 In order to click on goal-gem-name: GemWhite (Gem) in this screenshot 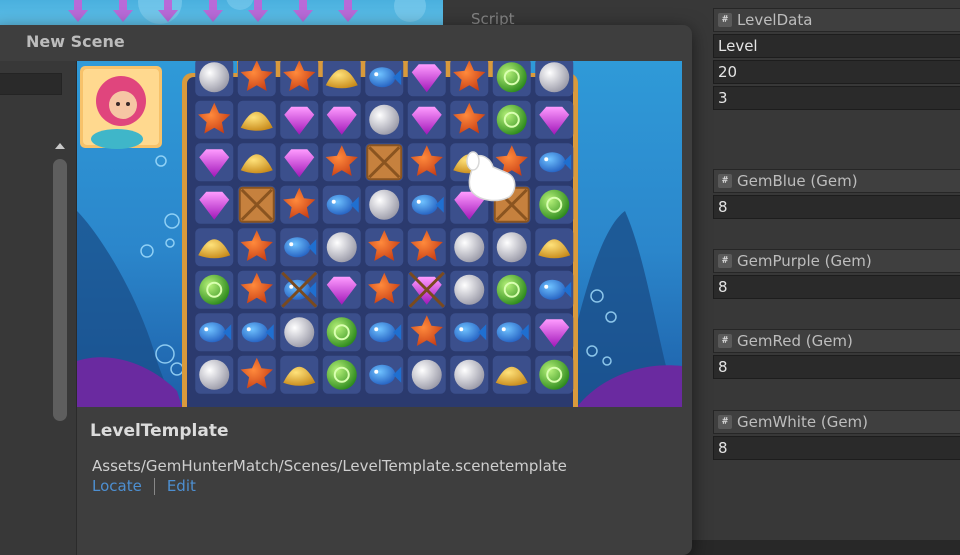, I will do `click(803, 422)`.